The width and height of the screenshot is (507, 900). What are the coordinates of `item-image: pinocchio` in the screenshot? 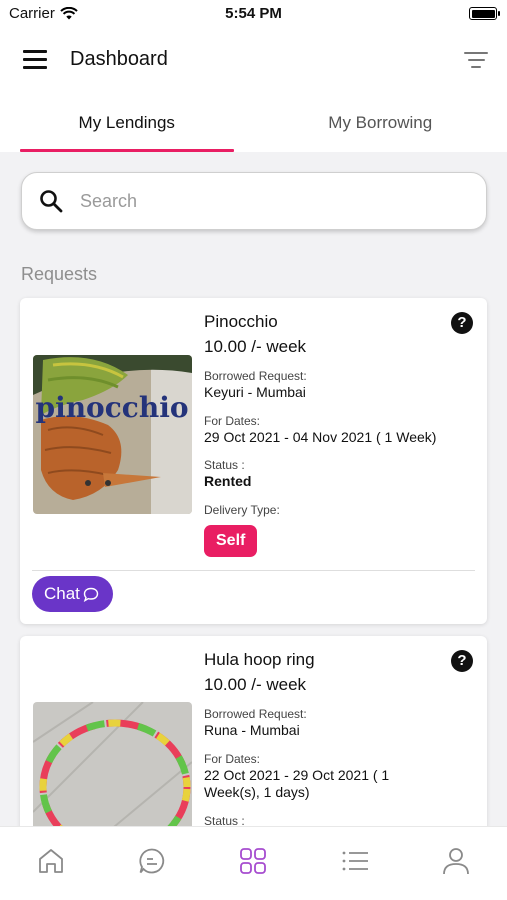 It's located at (112, 434).